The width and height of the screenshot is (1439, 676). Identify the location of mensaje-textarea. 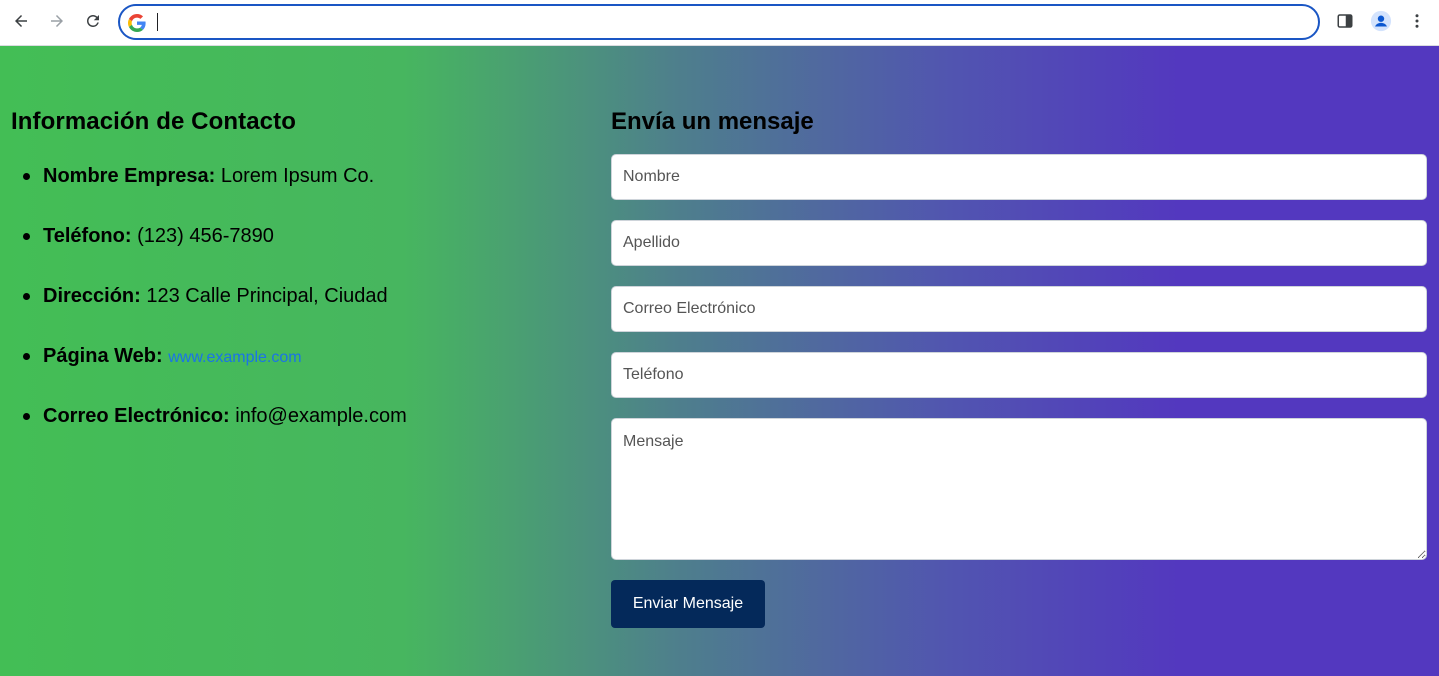
(1019, 489).